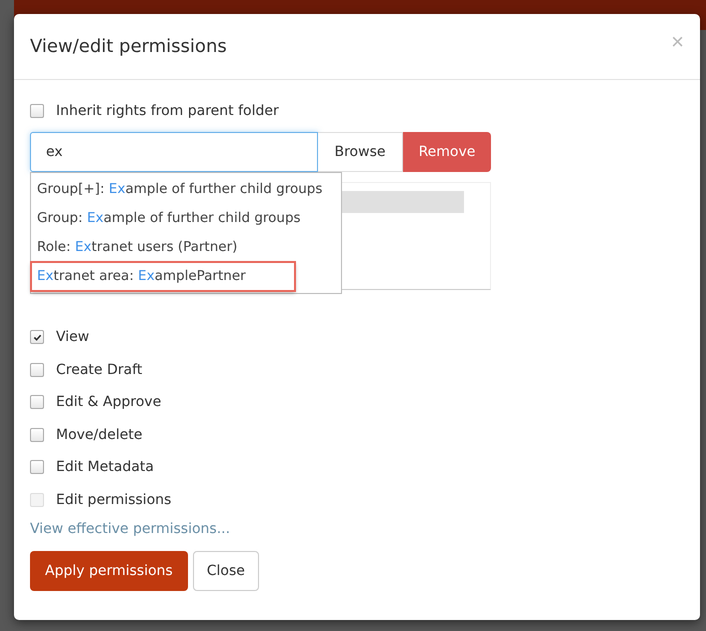  Describe the element at coordinates (109, 402) in the screenshot. I see `checkbox-label: Edit & Approve` at that location.